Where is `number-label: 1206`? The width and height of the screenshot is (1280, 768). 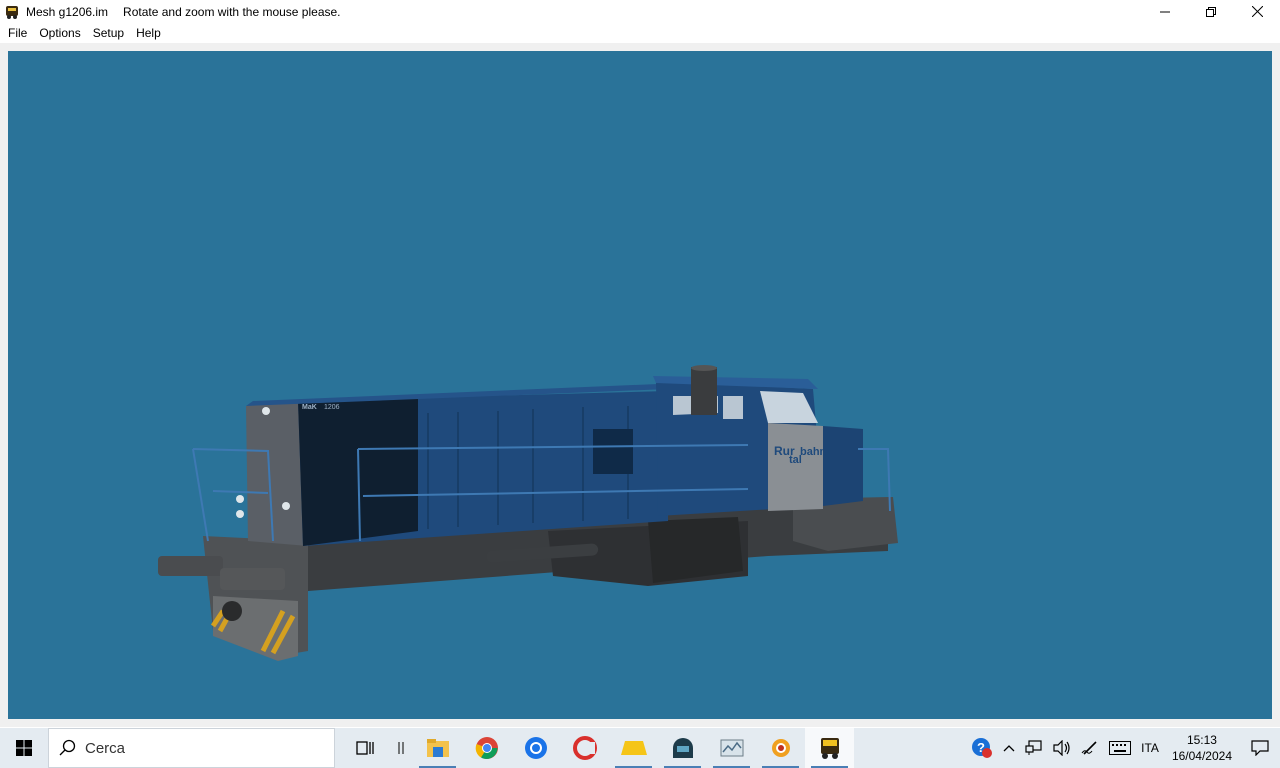 number-label: 1206 is located at coordinates (332, 407).